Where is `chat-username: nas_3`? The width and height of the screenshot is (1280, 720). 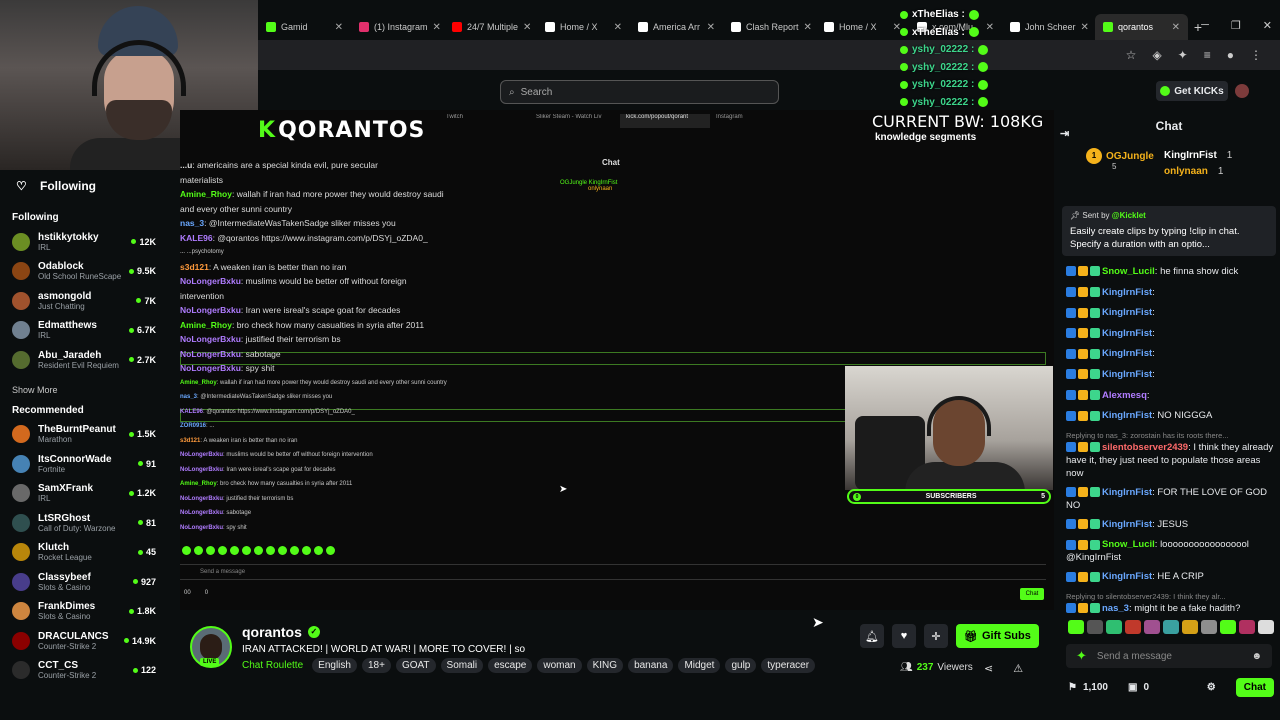 chat-username: nas_3 is located at coordinates (1115, 608).